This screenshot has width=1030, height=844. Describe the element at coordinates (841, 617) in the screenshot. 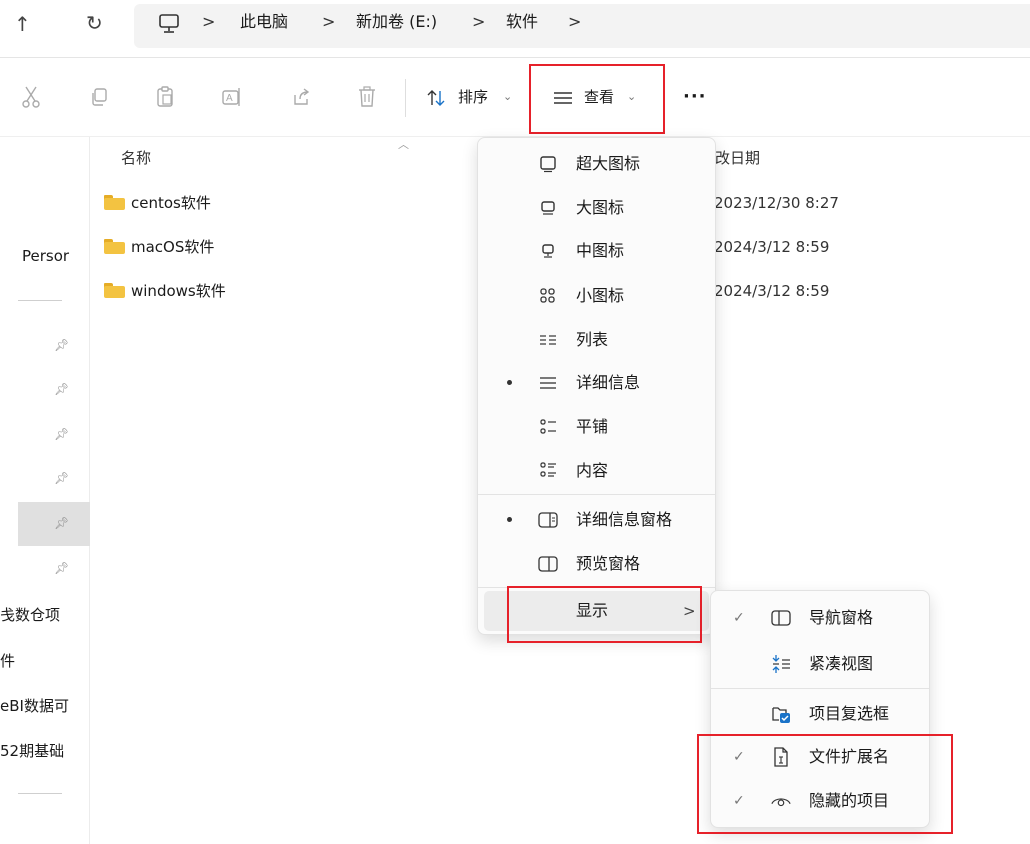

I see `menu-item-label: 导航窗格` at that location.